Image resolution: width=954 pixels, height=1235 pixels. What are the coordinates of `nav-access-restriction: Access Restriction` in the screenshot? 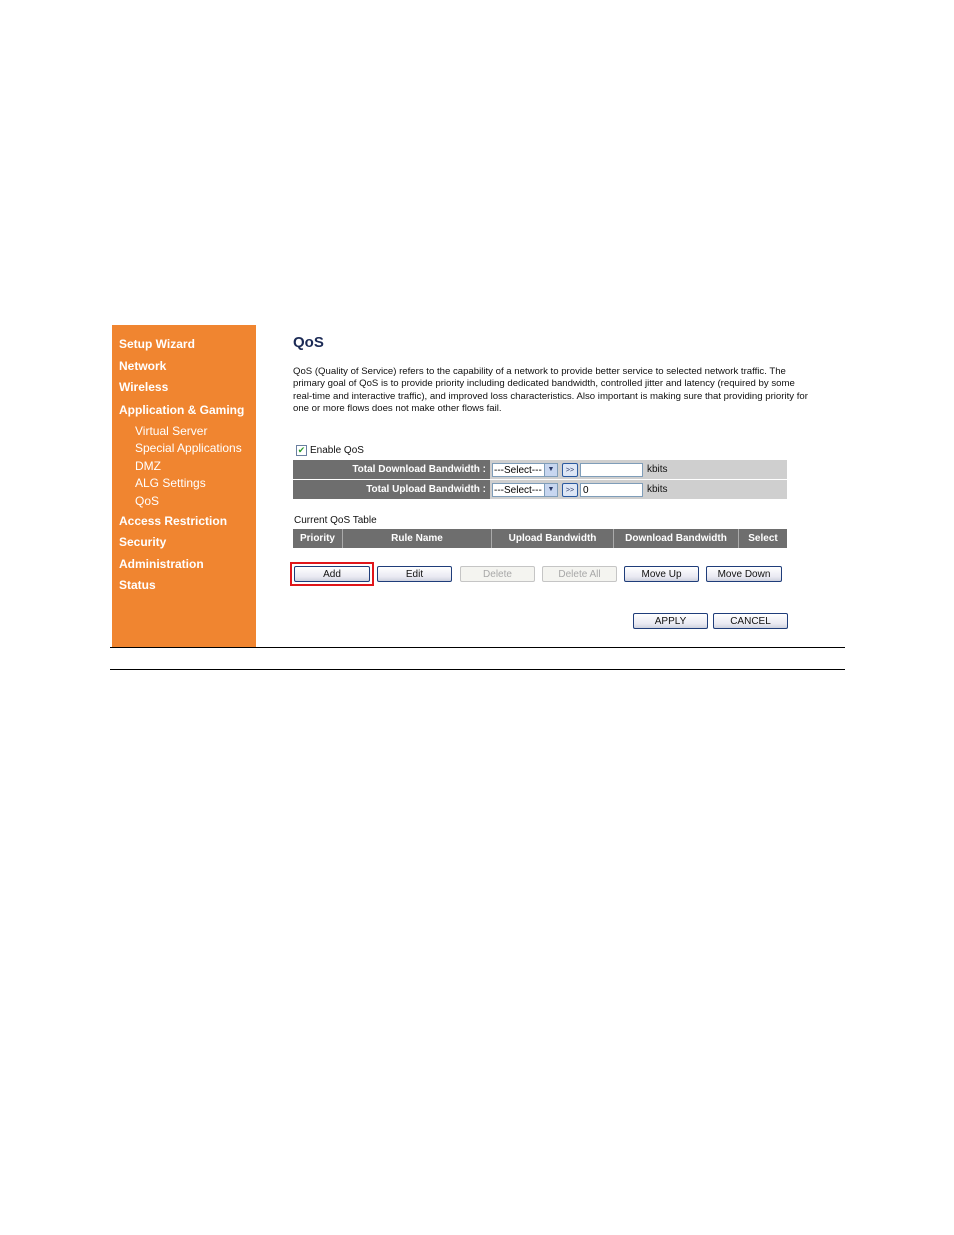 It's located at (173, 521).